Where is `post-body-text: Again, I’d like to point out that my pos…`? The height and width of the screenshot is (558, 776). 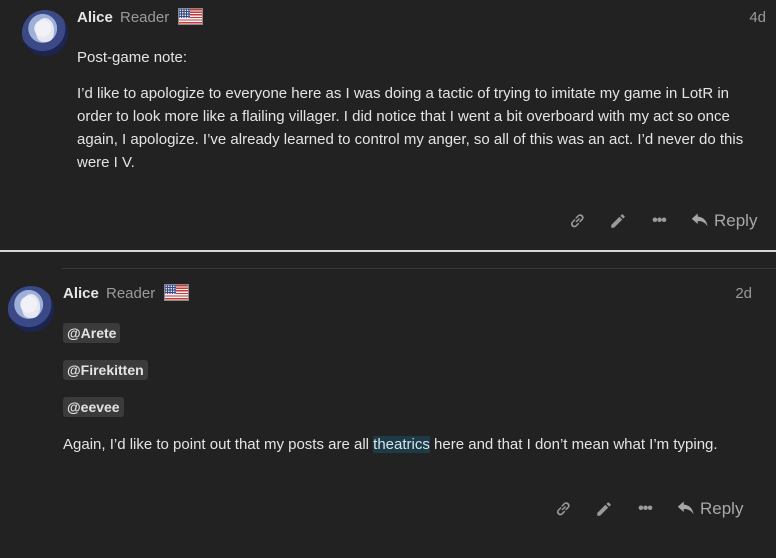
post-body-text: Again, I’d like to point out that my pos… is located at coordinates (218, 444).